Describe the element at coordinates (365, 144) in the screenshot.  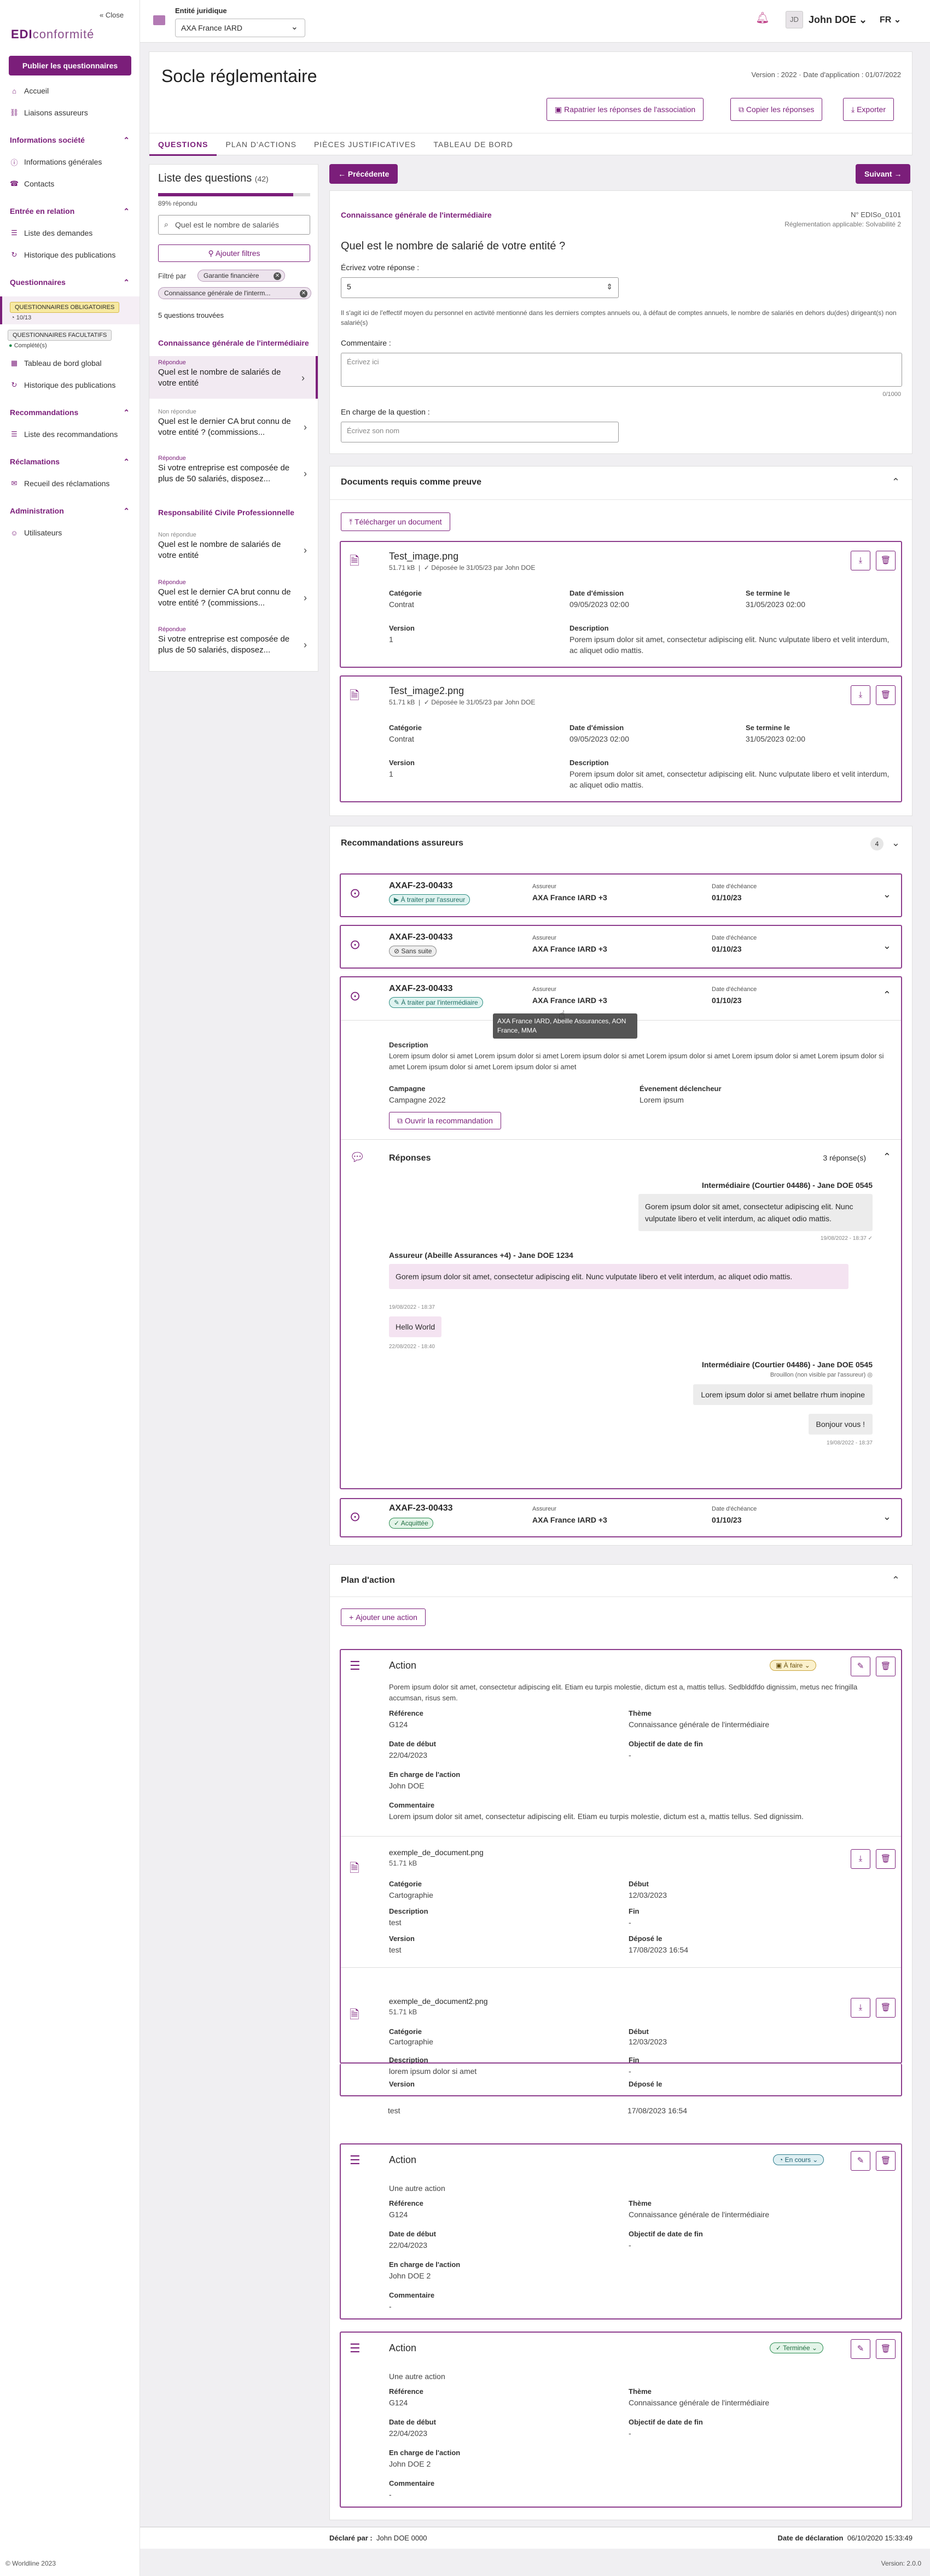
I see `tab-documents: PIÈCES JUSTIFICATIVES` at that location.